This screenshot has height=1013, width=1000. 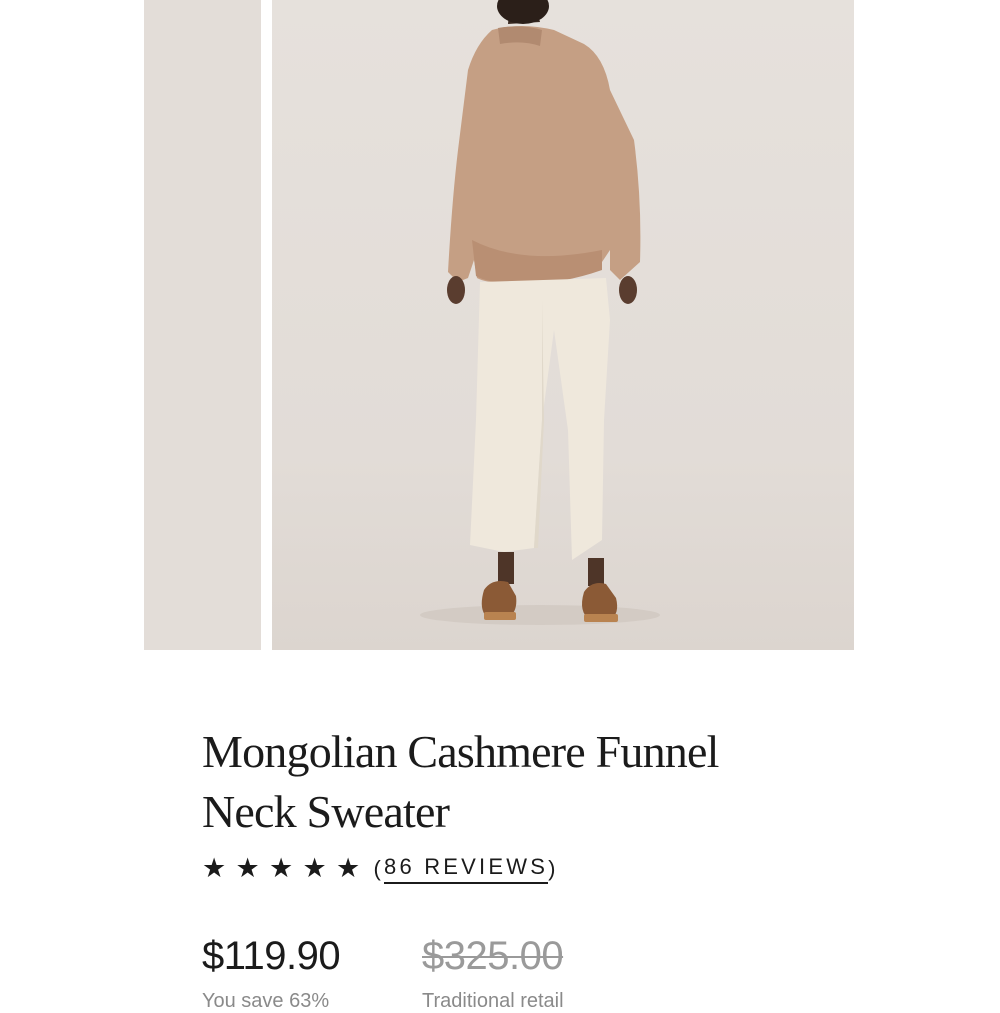 What do you see at coordinates (493, 1001) in the screenshot?
I see `traditional-retail-note: Traditional retail` at bounding box center [493, 1001].